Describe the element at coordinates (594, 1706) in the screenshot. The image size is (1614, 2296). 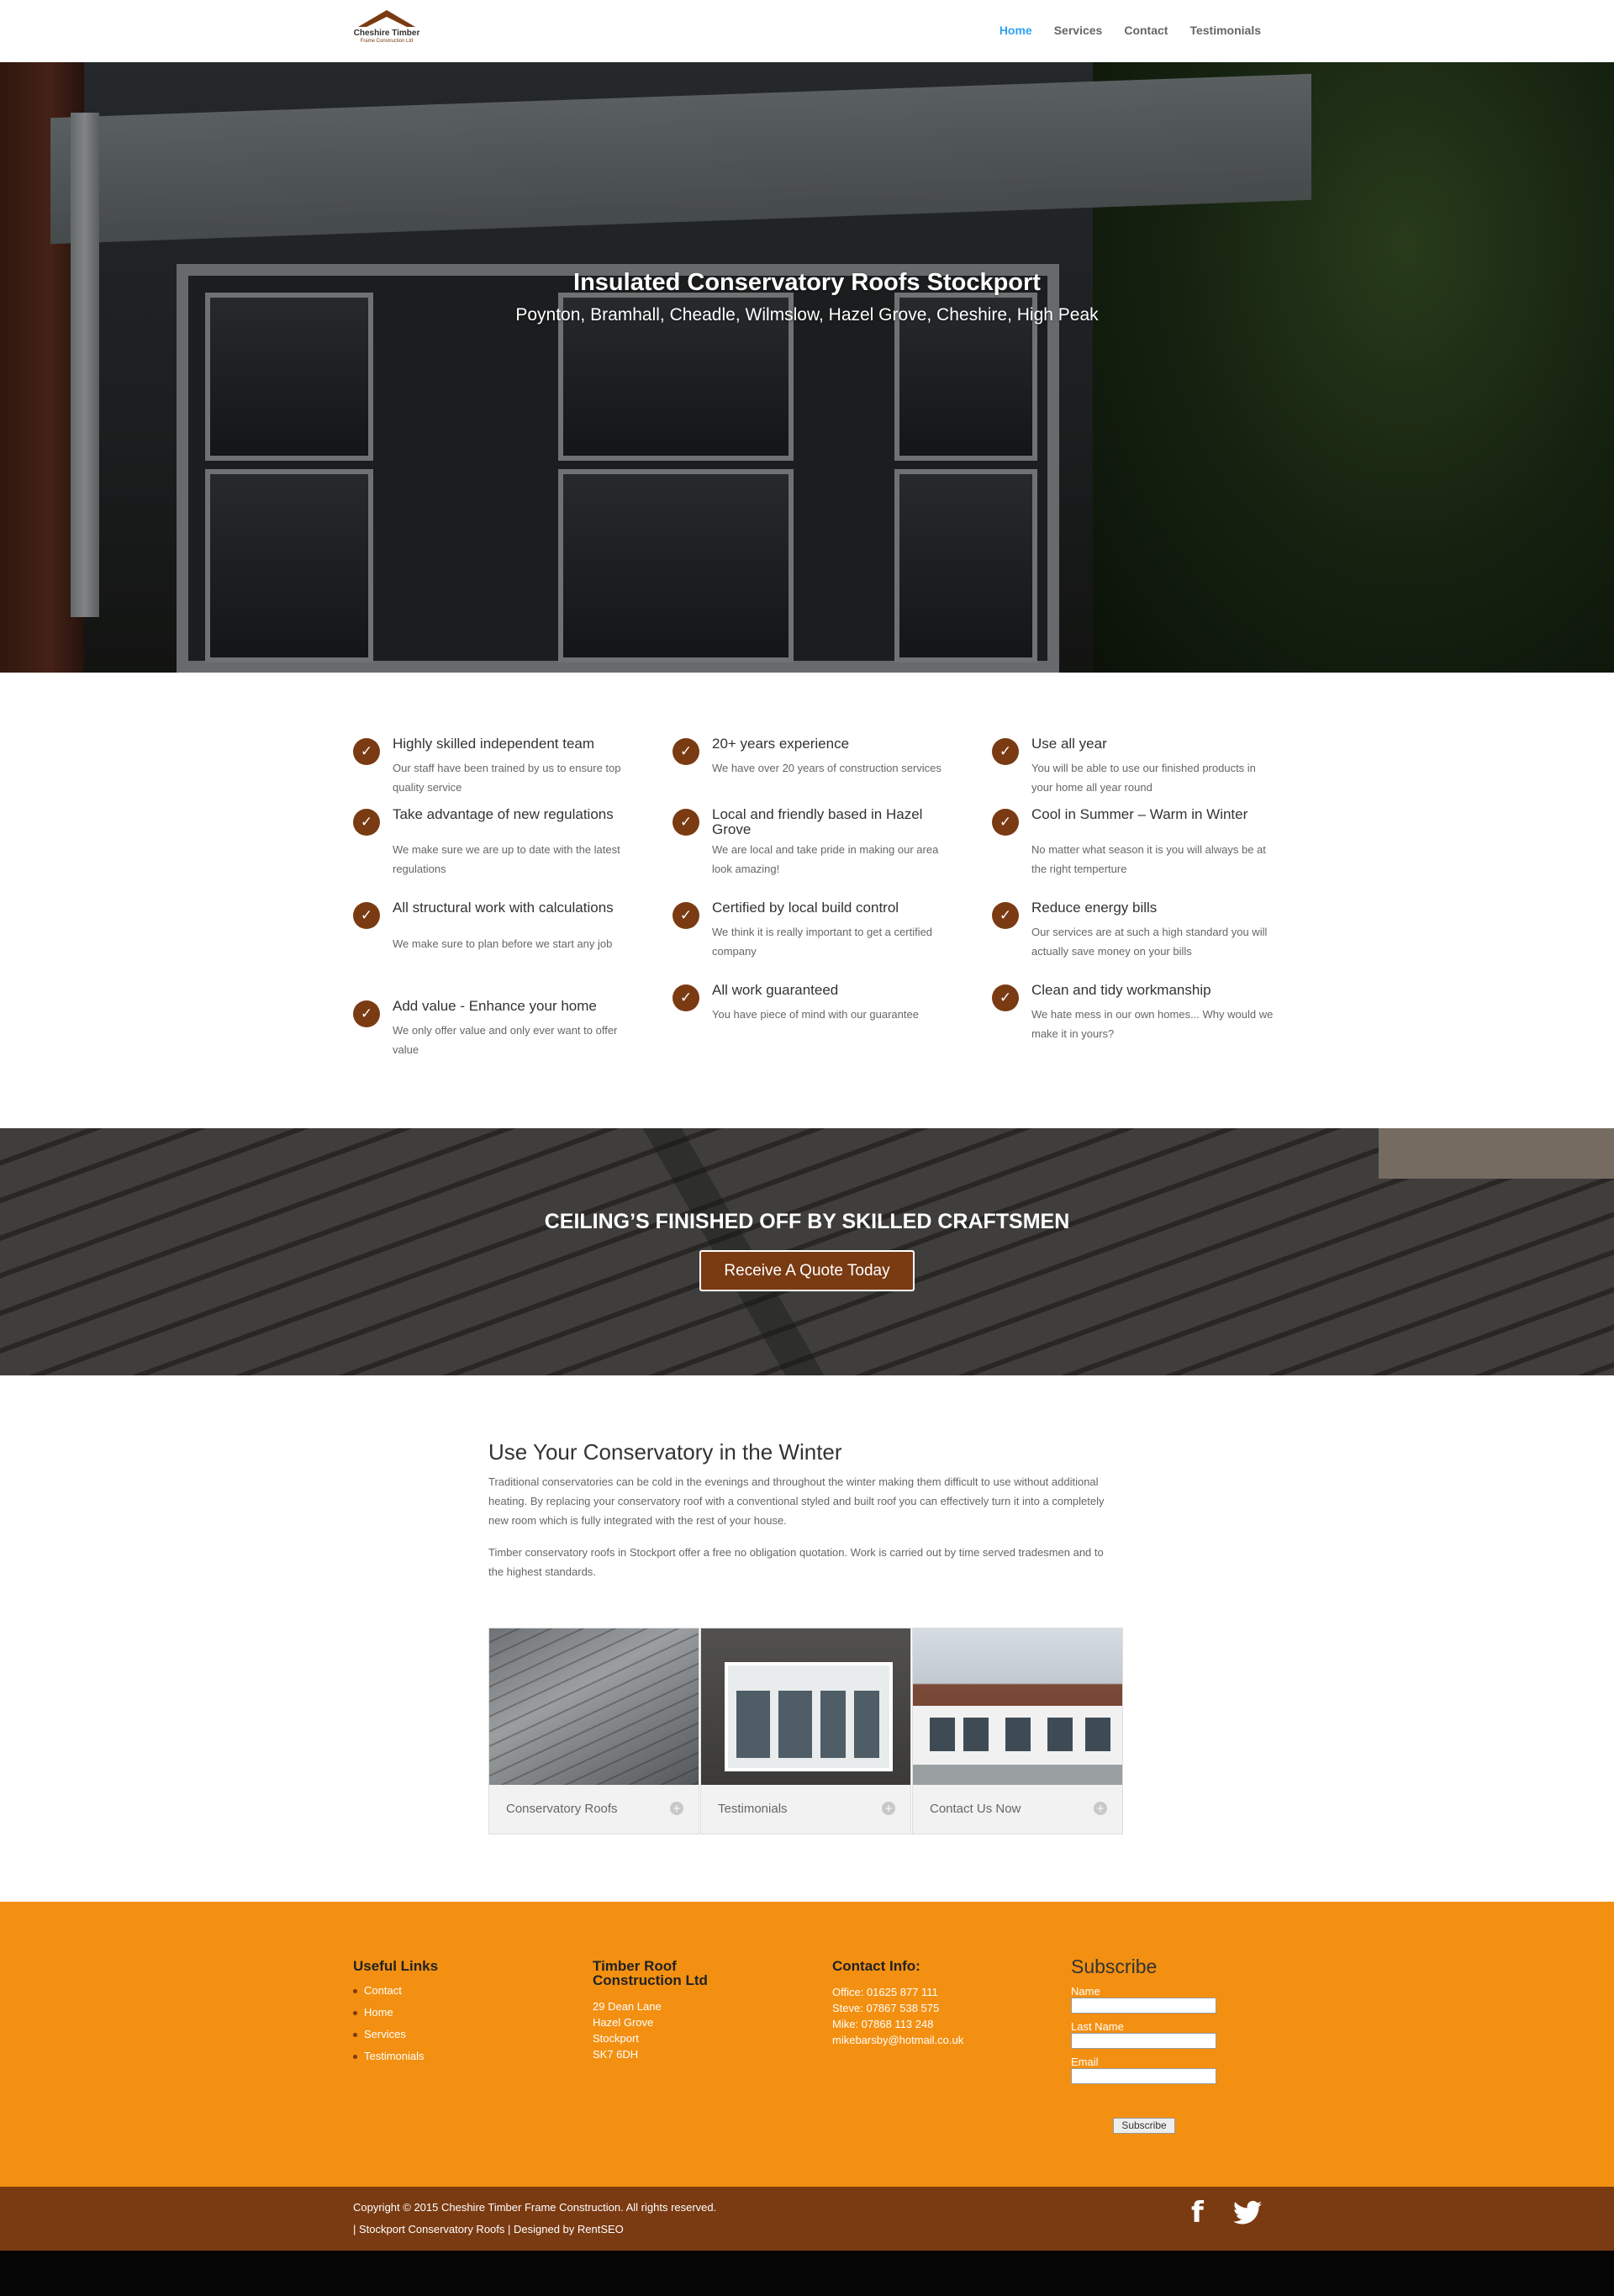
I see `conservatory-roof-image` at that location.